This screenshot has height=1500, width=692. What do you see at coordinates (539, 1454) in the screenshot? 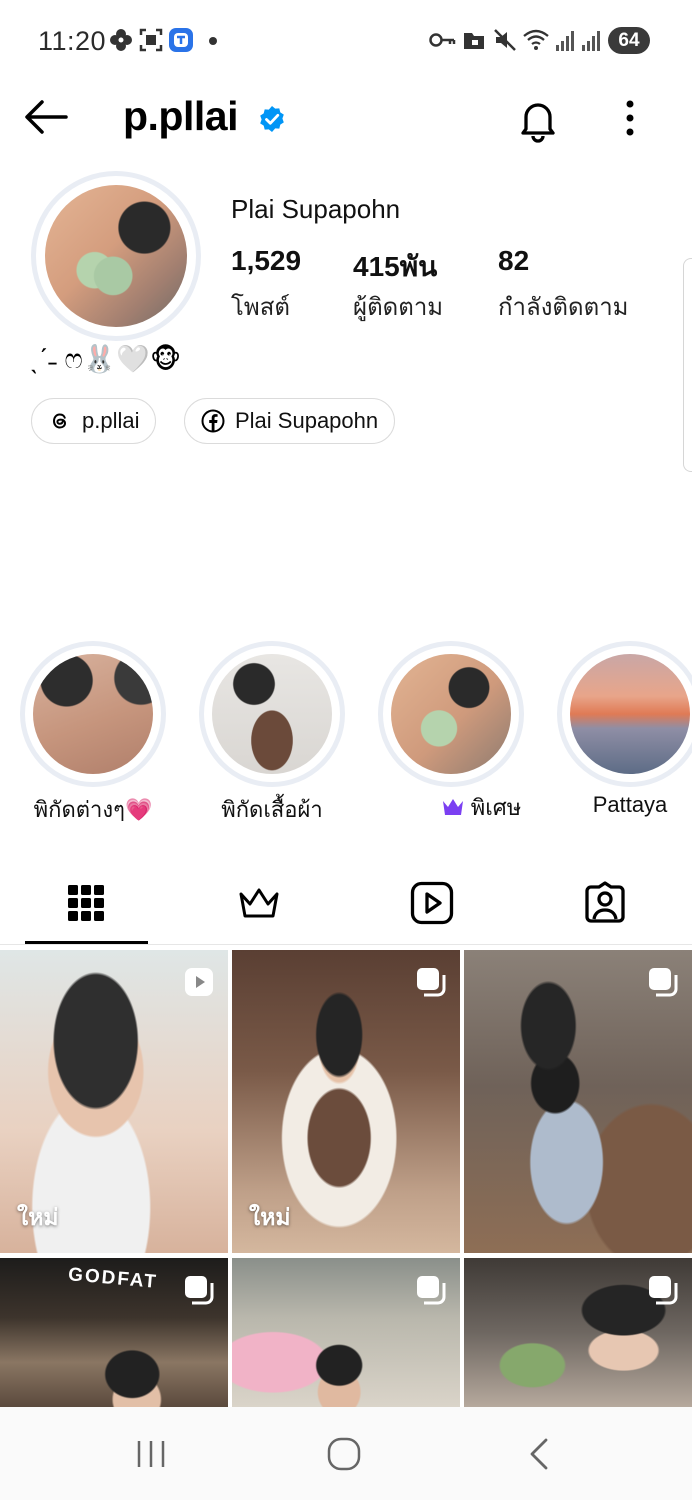
I see `back-icon` at bounding box center [539, 1454].